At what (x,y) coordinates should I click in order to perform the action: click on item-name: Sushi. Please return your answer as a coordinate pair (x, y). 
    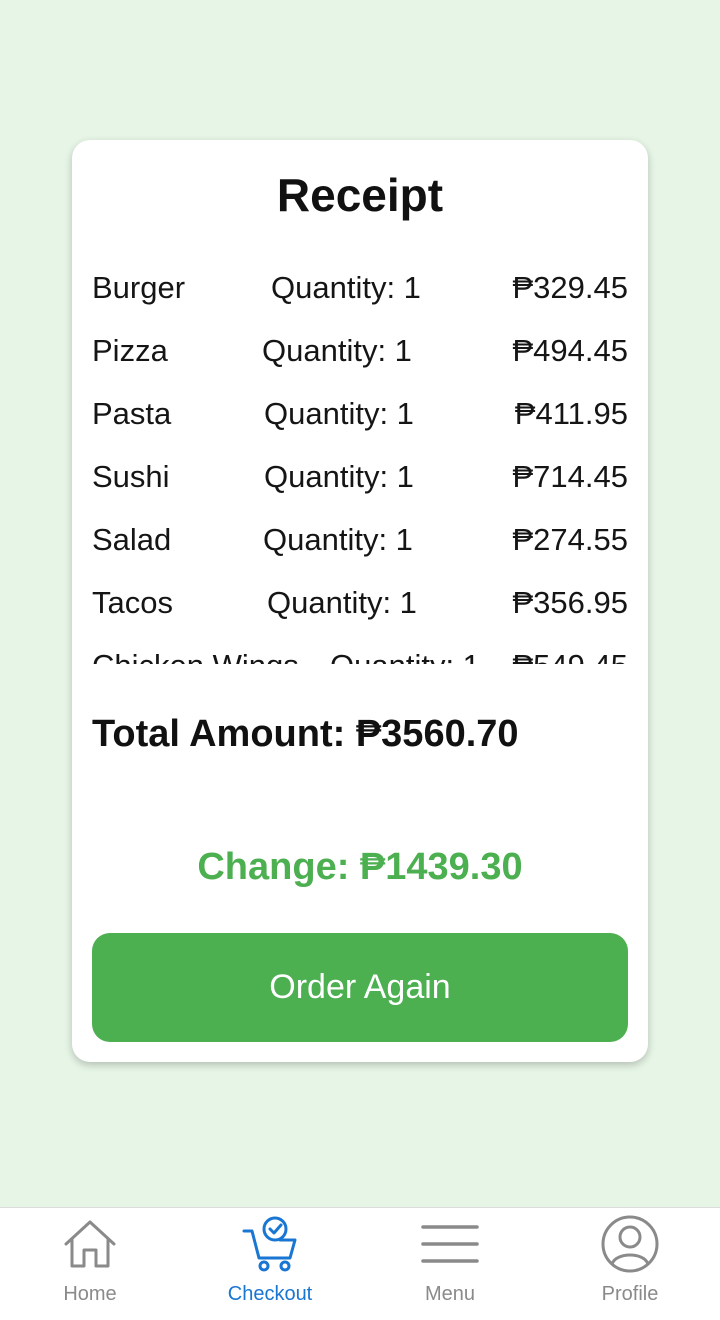
    Looking at the image, I should click on (131, 476).